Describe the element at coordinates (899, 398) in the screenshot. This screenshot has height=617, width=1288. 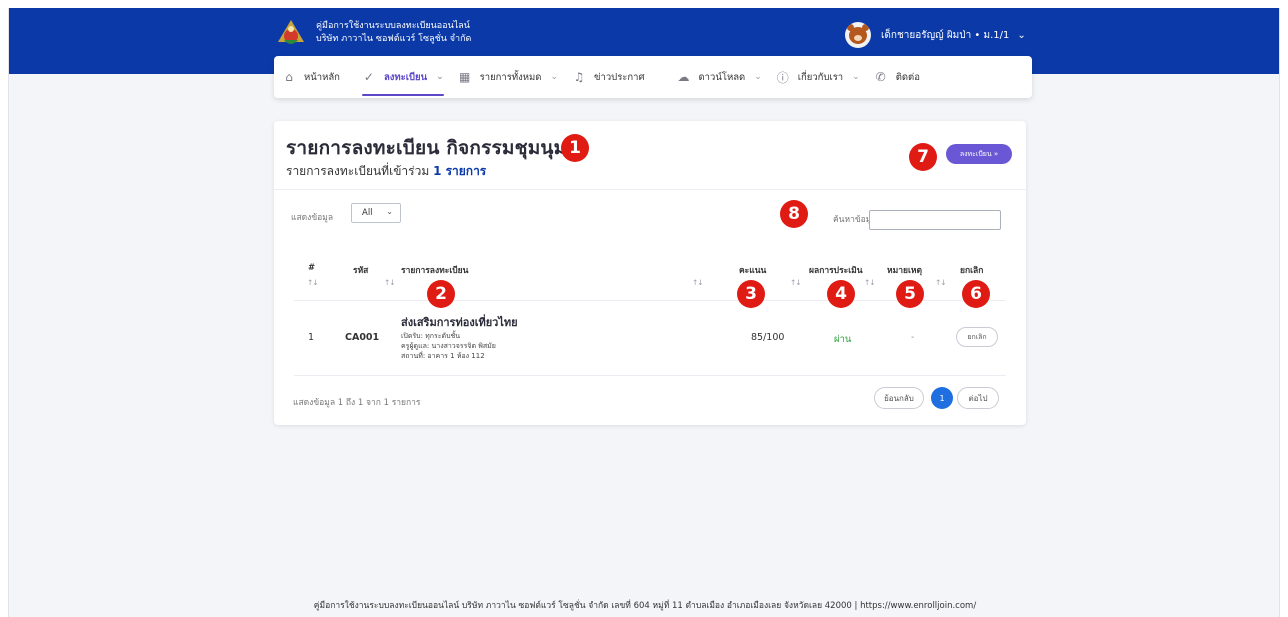
I see `prev-page-button: ย้อนกลับ` at that location.